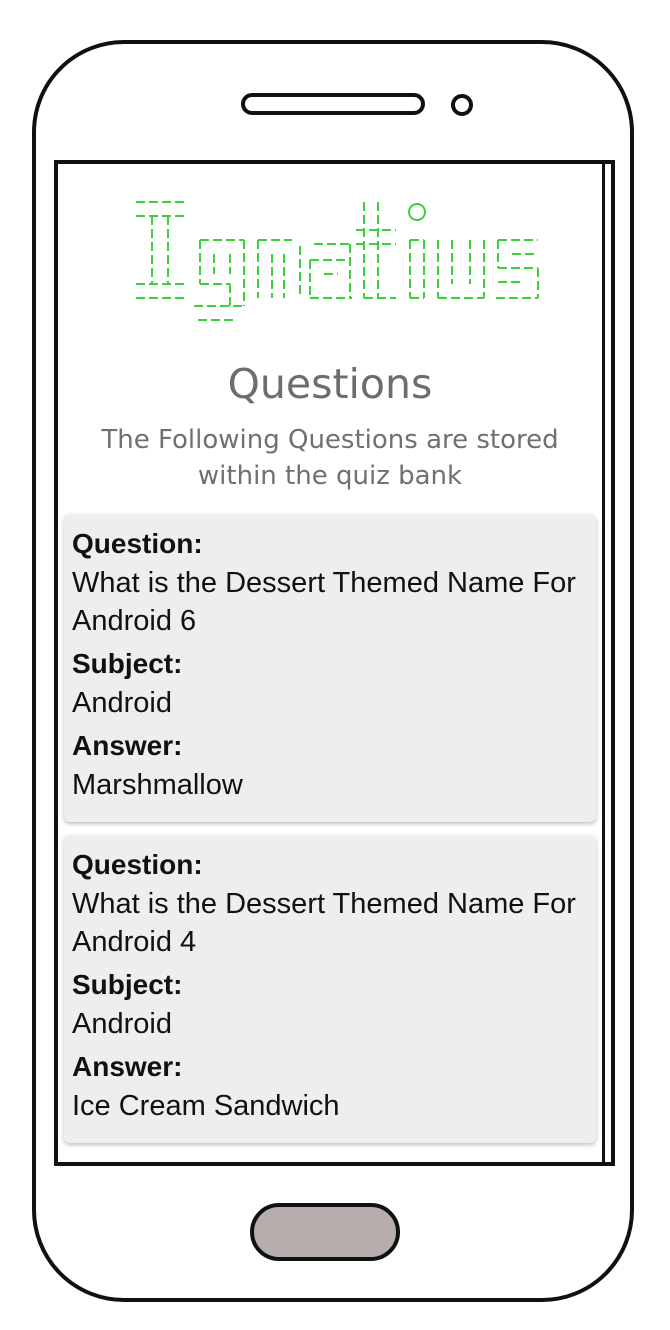  What do you see at coordinates (462, 105) in the screenshot?
I see `front-camera-icon` at bounding box center [462, 105].